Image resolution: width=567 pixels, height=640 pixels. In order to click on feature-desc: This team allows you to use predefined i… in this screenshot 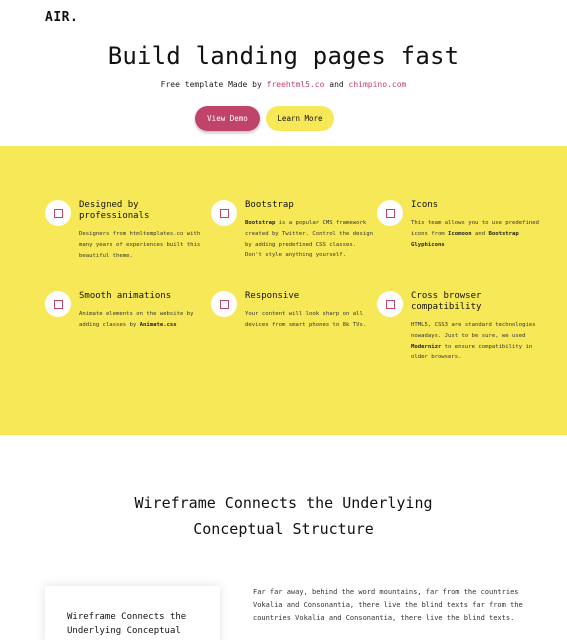, I will do `click(475, 234)`.